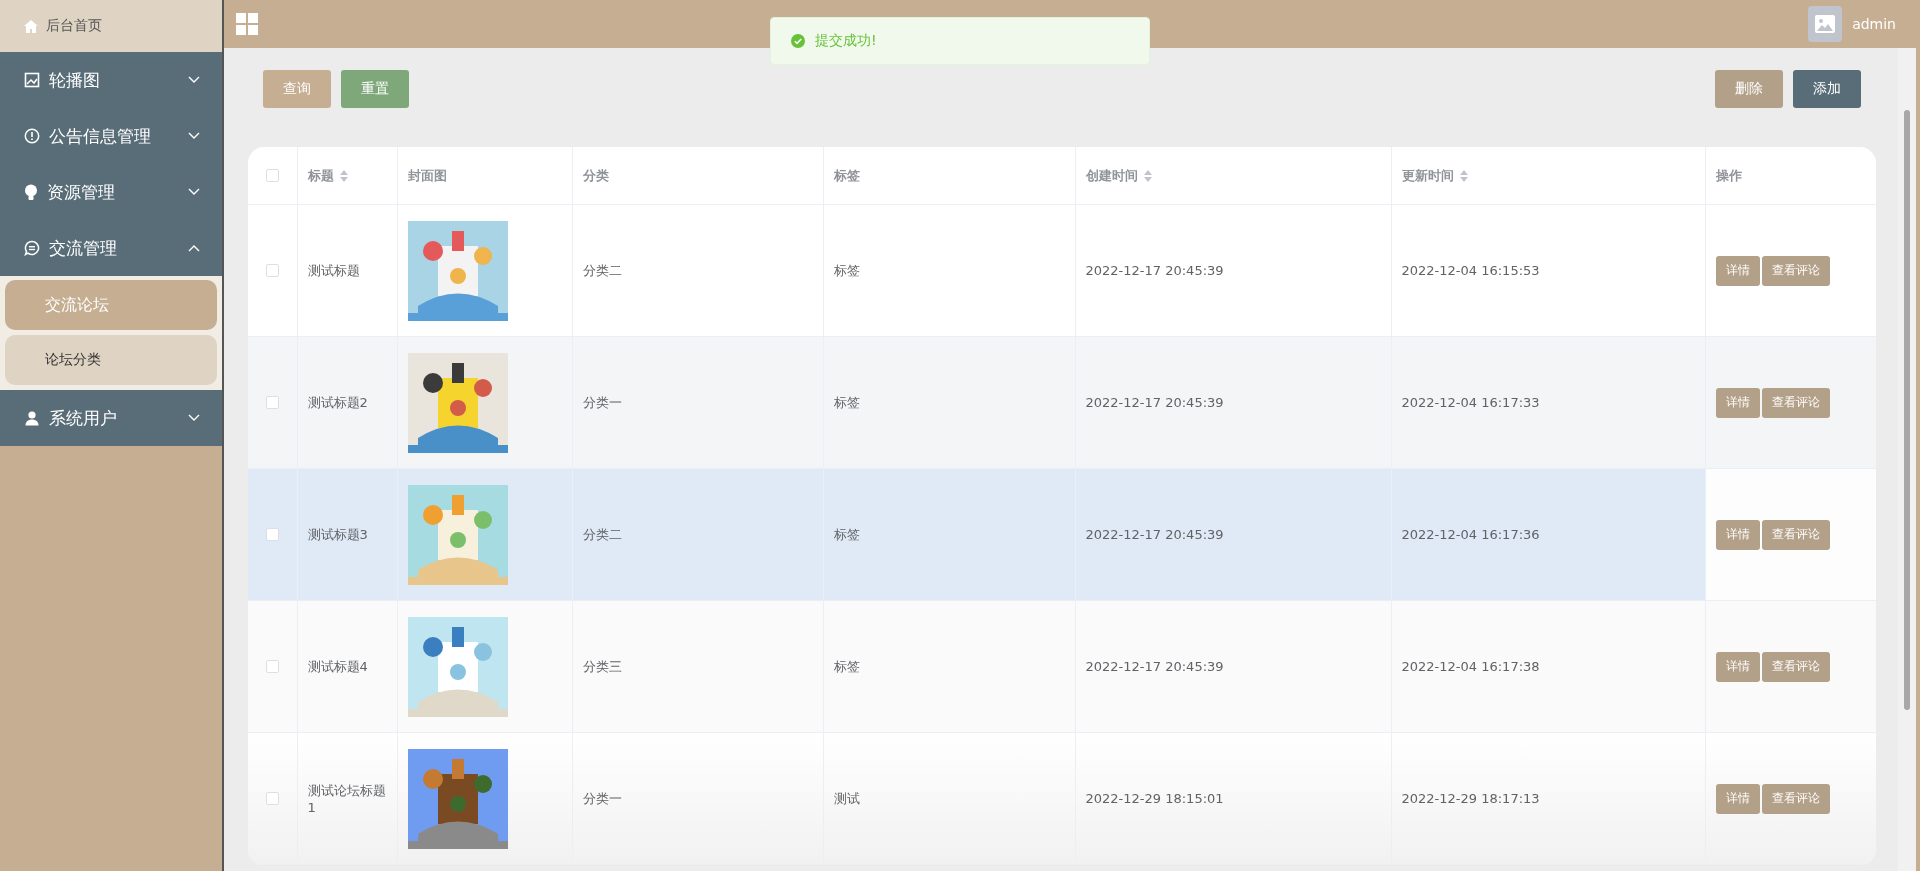 The image size is (1920, 871). I want to click on toast-message: 提交成功!, so click(846, 41).